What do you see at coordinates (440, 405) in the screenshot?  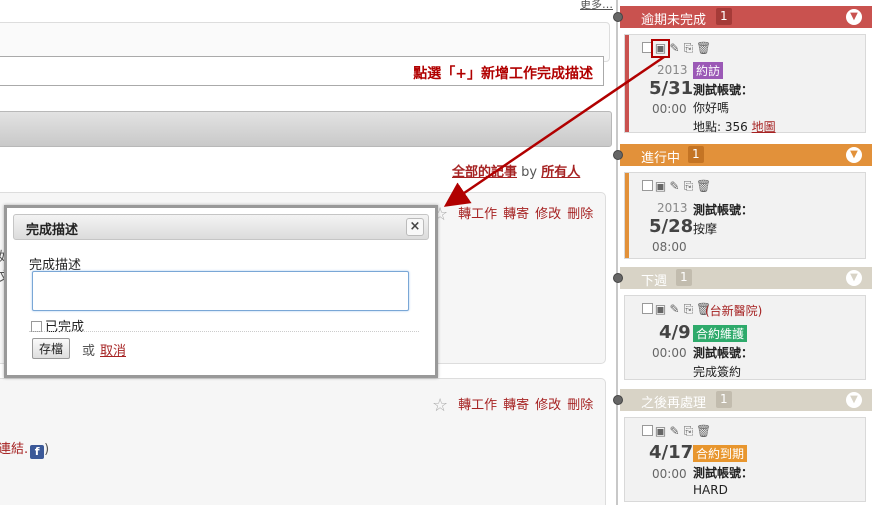 I see `star-icon: ☆` at bounding box center [440, 405].